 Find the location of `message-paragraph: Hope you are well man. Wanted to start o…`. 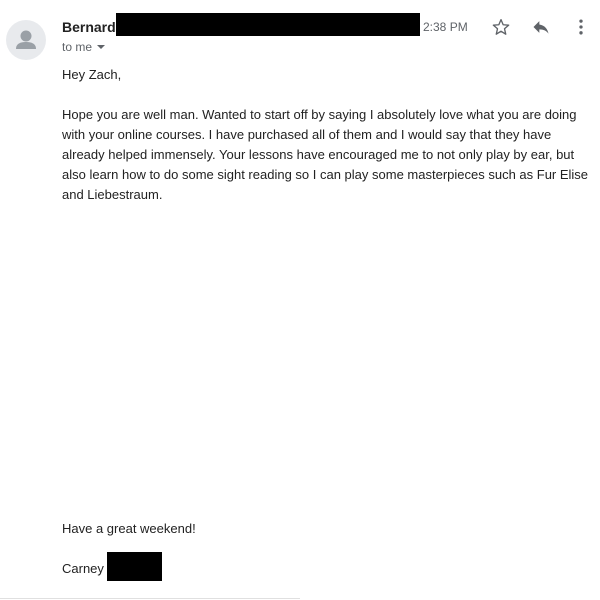

message-paragraph: Hope you are well man. Wanted to start o… is located at coordinates (325, 154).